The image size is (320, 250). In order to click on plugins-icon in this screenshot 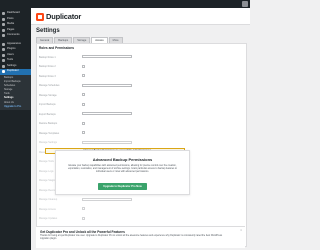, I will do `click(3, 50)`.